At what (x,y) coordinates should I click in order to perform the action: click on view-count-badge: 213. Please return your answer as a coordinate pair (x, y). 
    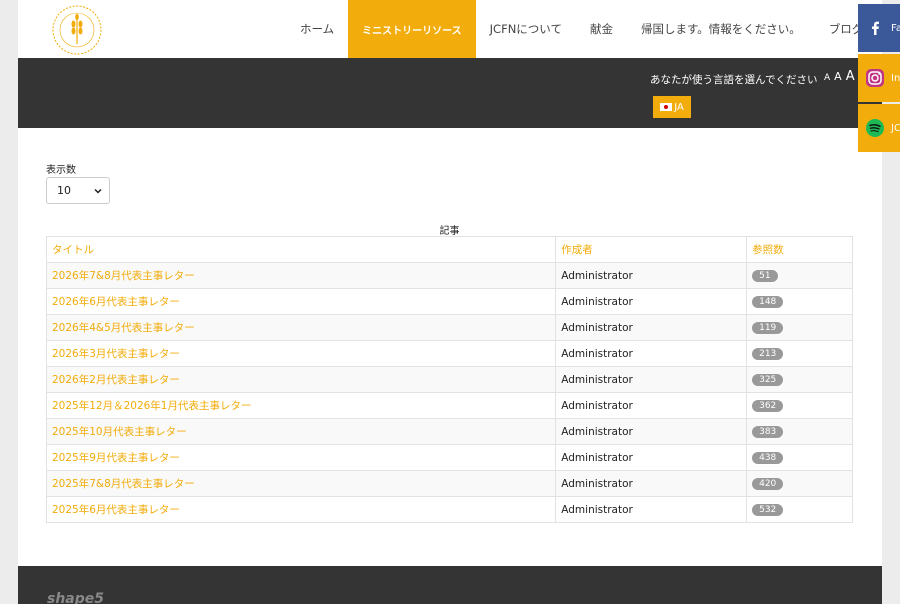
    Looking at the image, I should click on (768, 354).